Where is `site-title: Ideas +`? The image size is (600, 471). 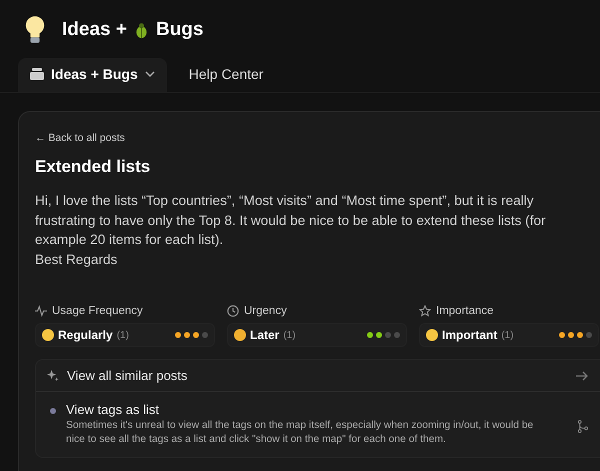
site-title: Ideas + is located at coordinates (94, 30).